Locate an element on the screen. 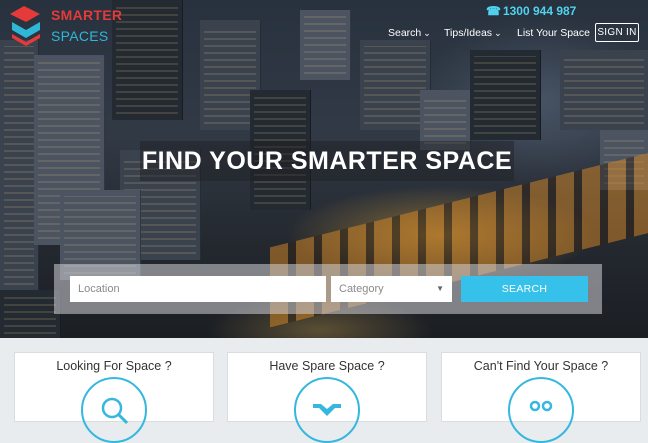 The width and height of the screenshot is (648, 443). location-input is located at coordinates (198, 289).